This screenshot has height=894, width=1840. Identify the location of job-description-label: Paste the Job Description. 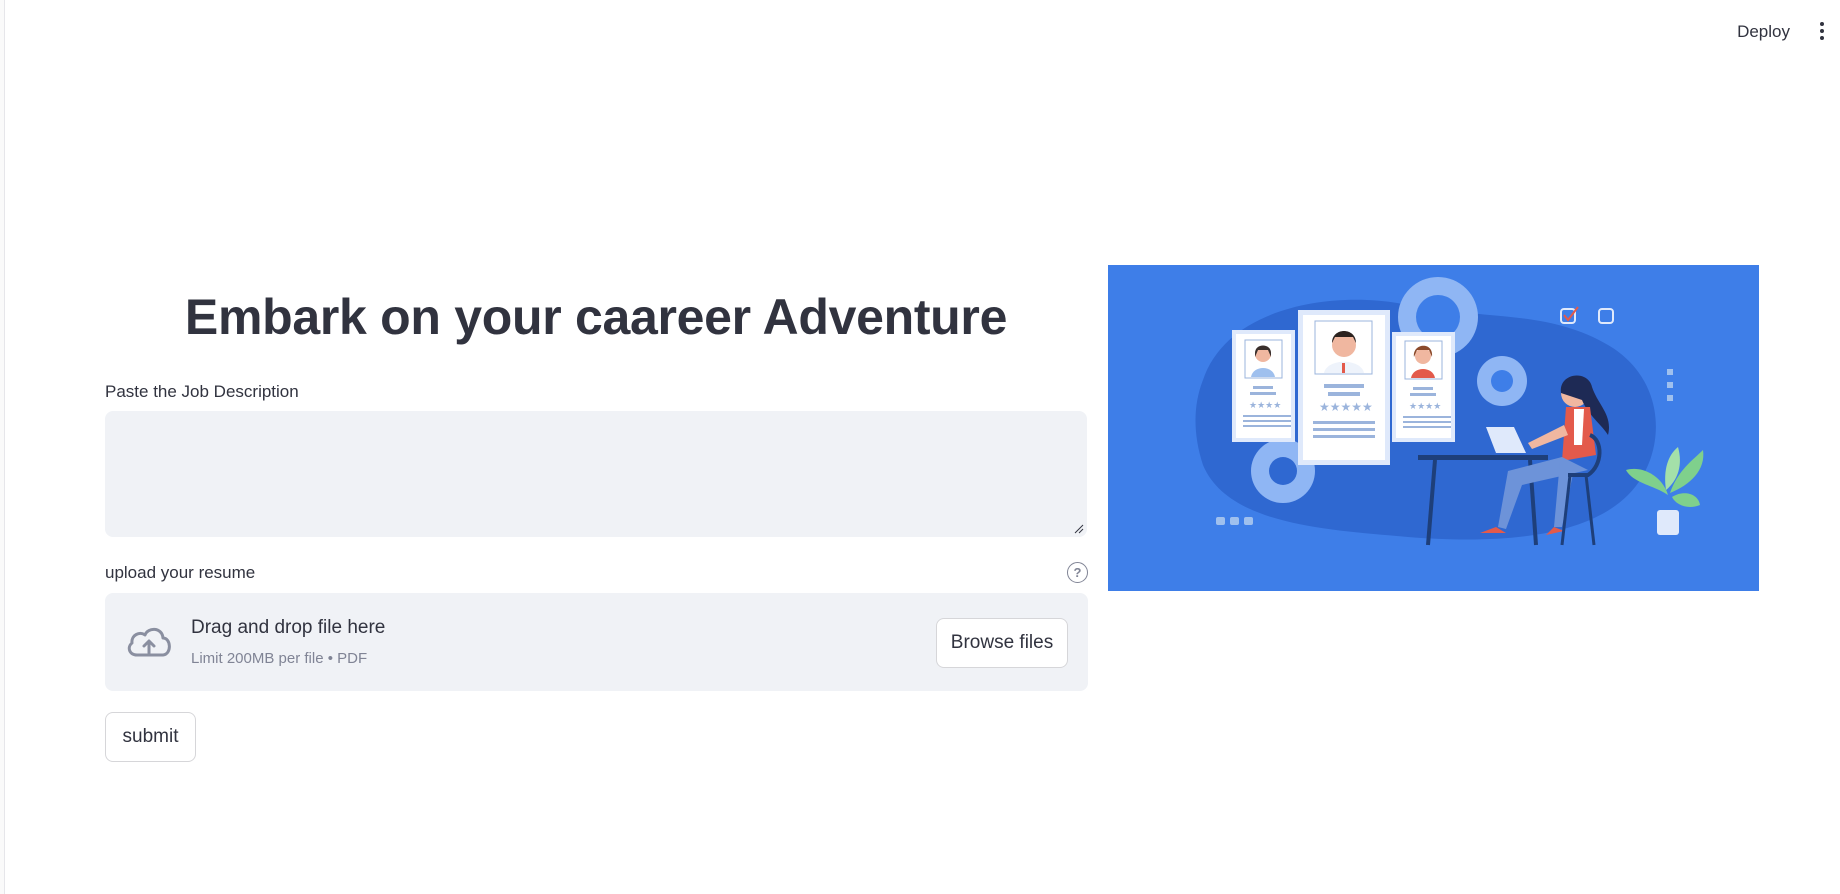
(202, 391).